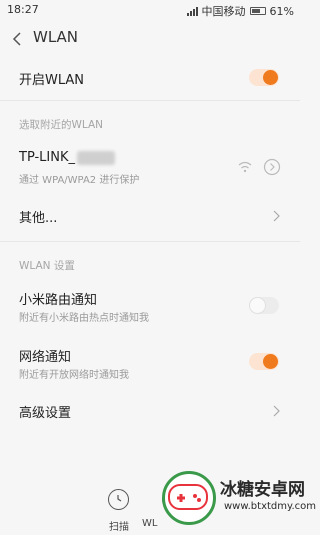 The width and height of the screenshot is (320, 535). I want to click on battery-percent: 61%, so click(281, 11).